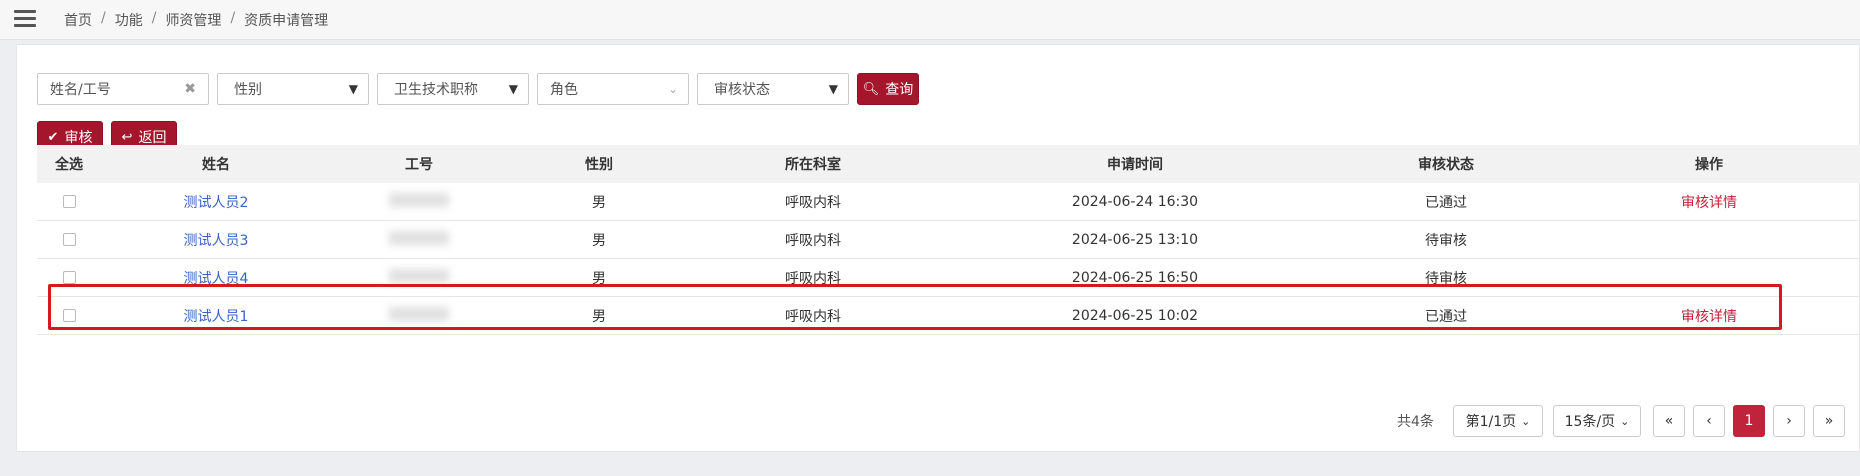 The width and height of the screenshot is (1860, 476). What do you see at coordinates (127, 137) in the screenshot?
I see `undo-arrow-icon: ↩` at bounding box center [127, 137].